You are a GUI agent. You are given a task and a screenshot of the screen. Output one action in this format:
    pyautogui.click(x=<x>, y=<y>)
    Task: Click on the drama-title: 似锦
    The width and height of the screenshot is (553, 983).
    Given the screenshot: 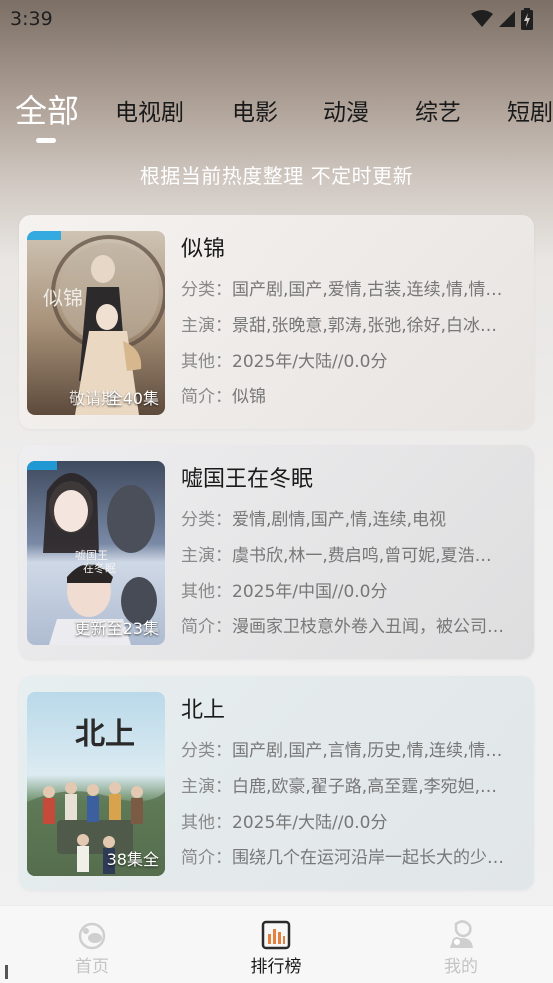 What is the action you would take?
    pyautogui.click(x=203, y=247)
    